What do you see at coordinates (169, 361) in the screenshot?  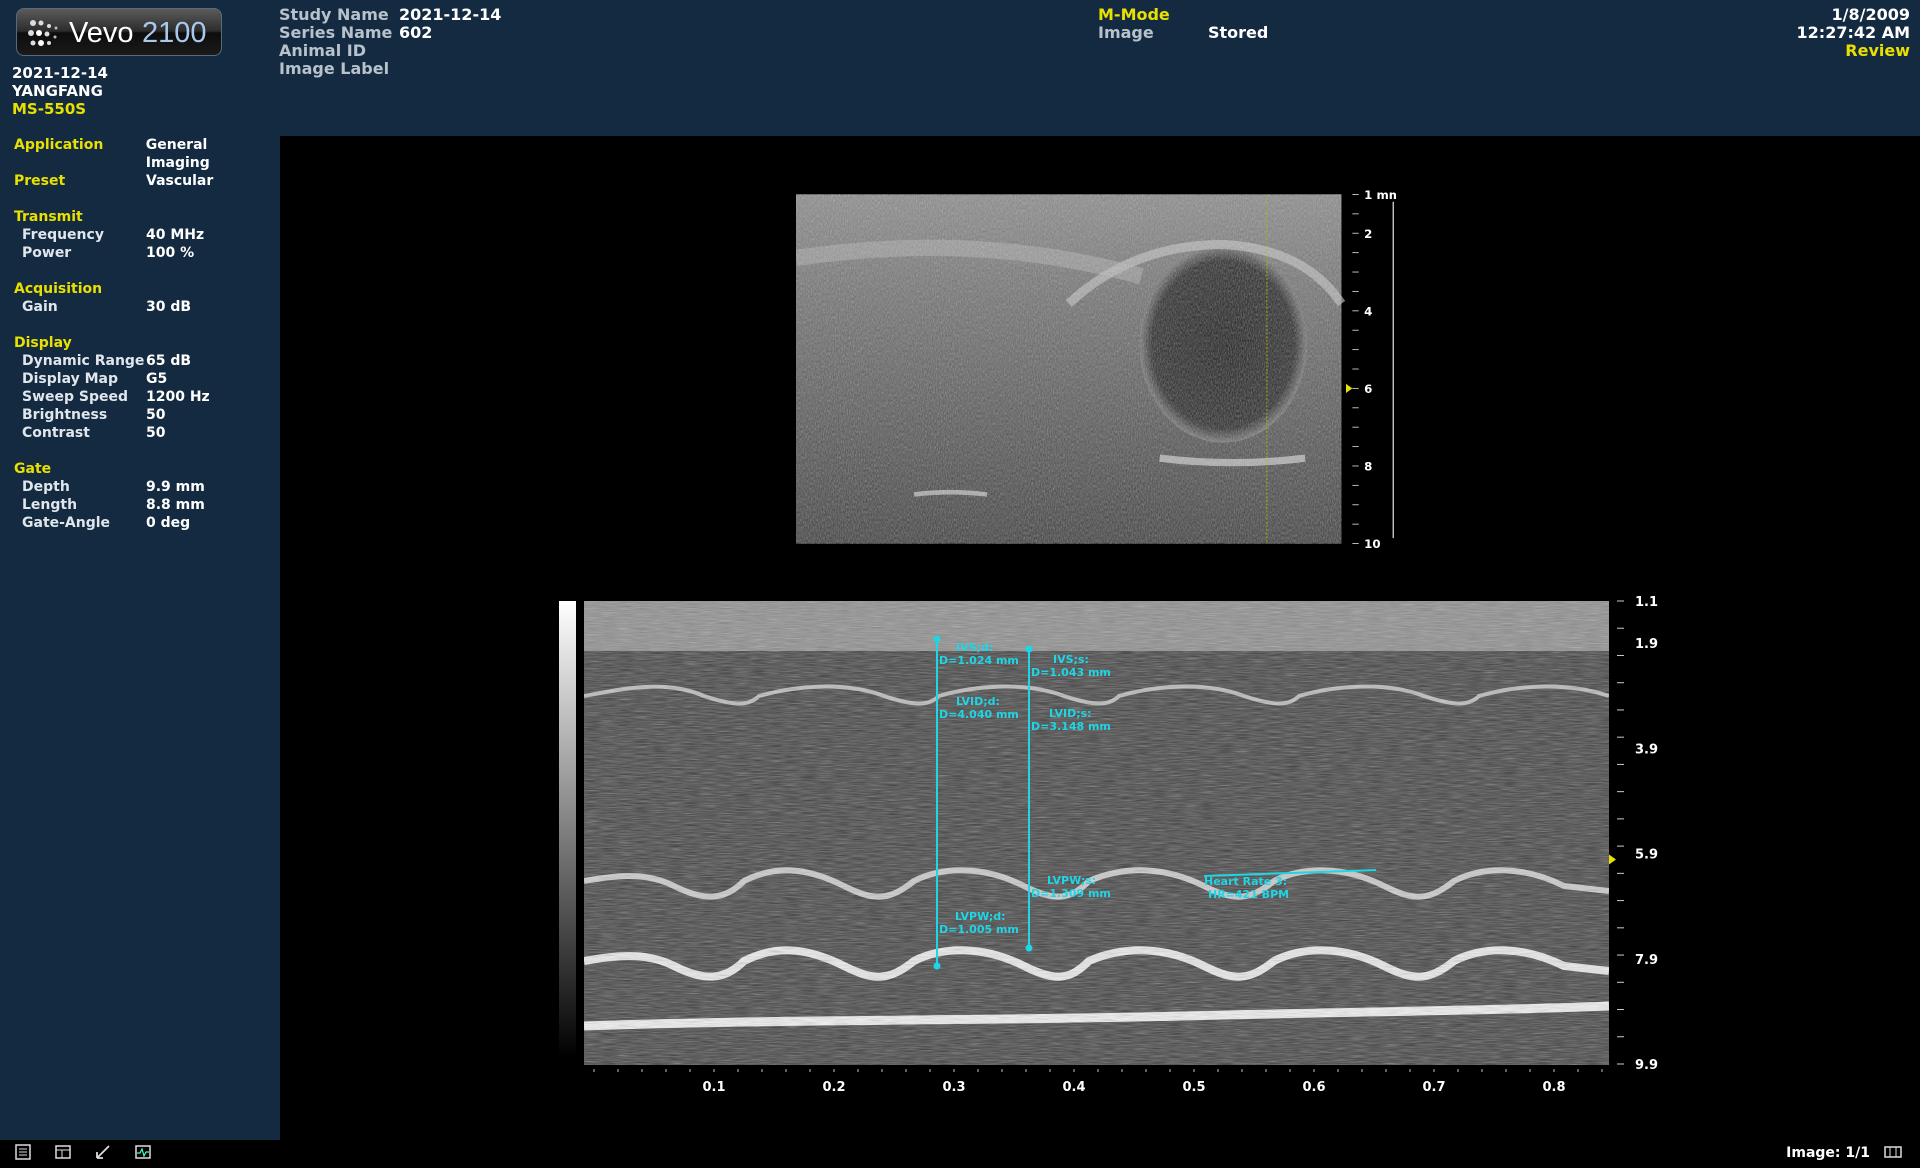 I see `param-value: 65 dB` at bounding box center [169, 361].